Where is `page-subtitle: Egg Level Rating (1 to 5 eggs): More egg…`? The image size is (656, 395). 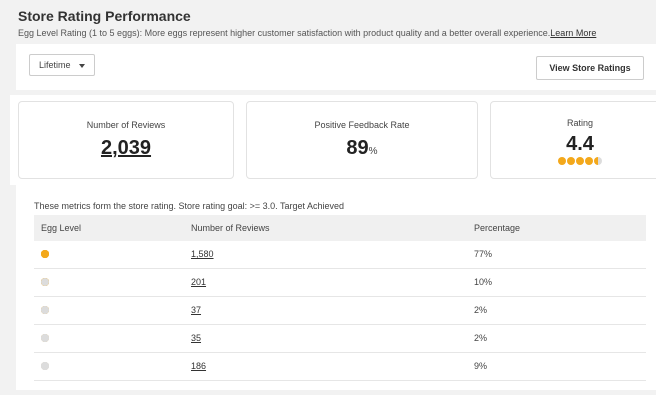 page-subtitle: Egg Level Rating (1 to 5 eggs): More egg… is located at coordinates (337, 33).